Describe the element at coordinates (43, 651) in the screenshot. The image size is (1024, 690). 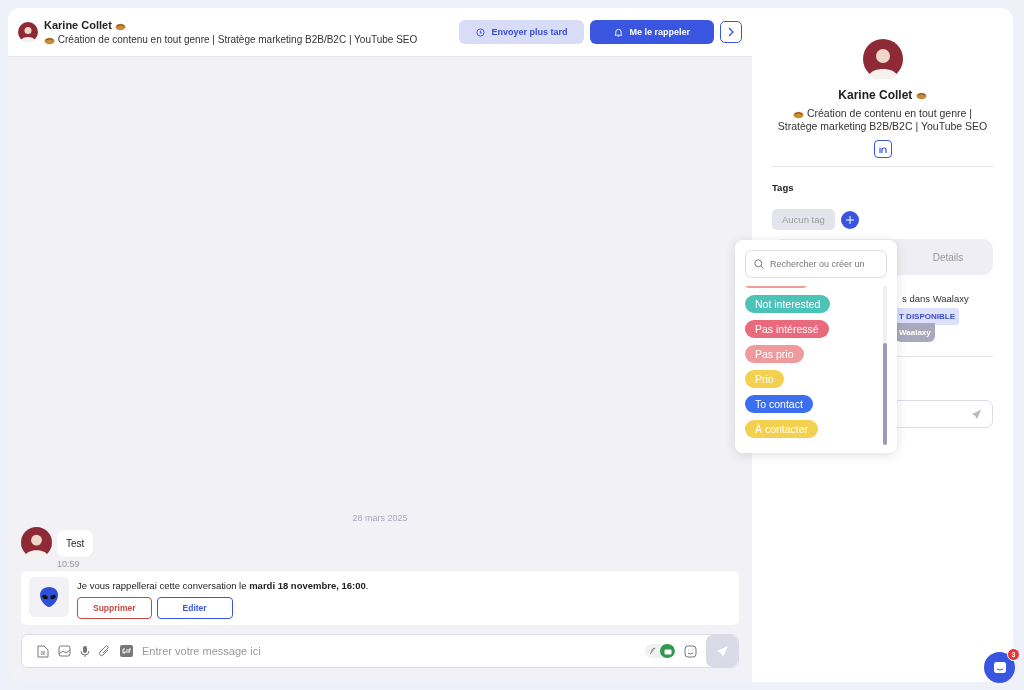
I see `document-icon` at that location.